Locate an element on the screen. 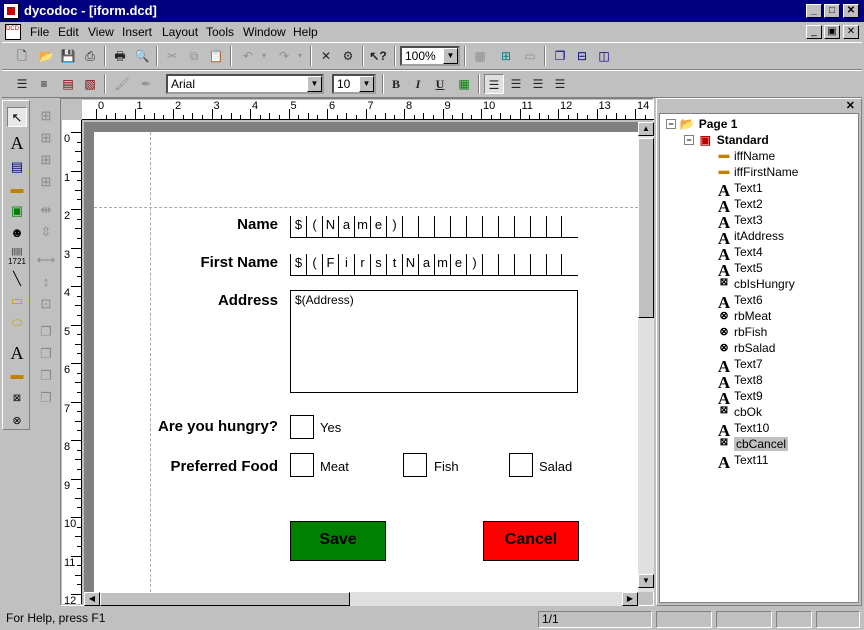  undo-dropdown-icon: ▾ is located at coordinates (264, 56).